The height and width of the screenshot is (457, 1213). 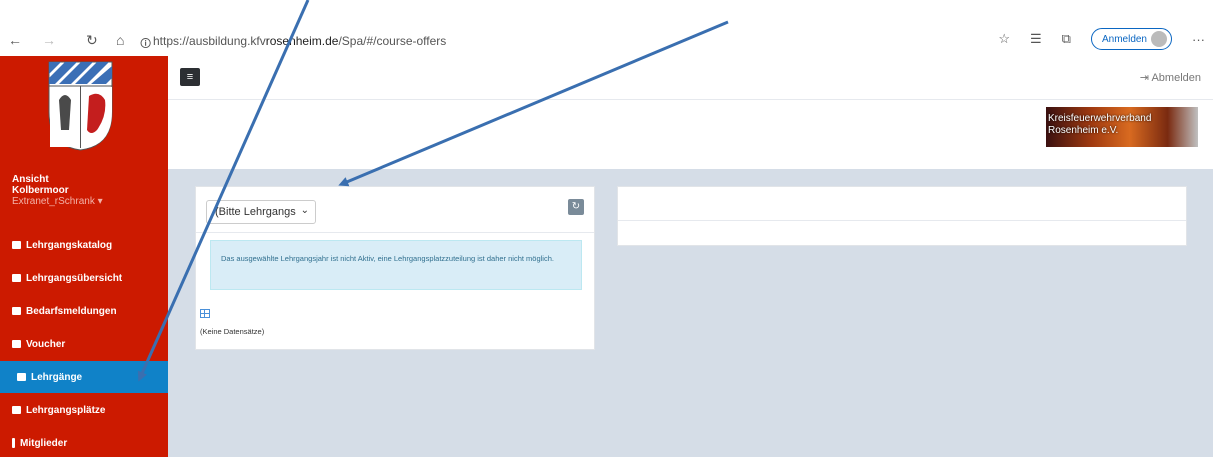 I want to click on reload-icon: ↻, so click(x=92, y=40).